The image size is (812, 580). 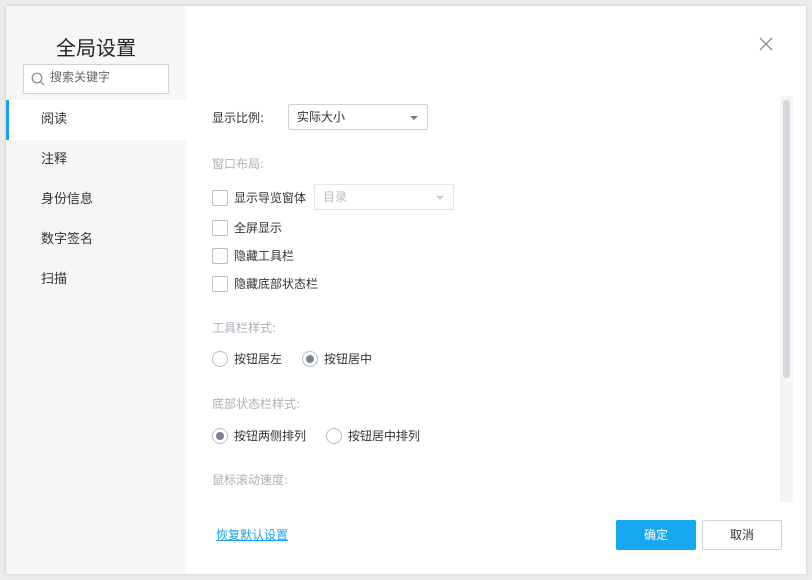 I want to click on search-box, so click(x=96, y=79).